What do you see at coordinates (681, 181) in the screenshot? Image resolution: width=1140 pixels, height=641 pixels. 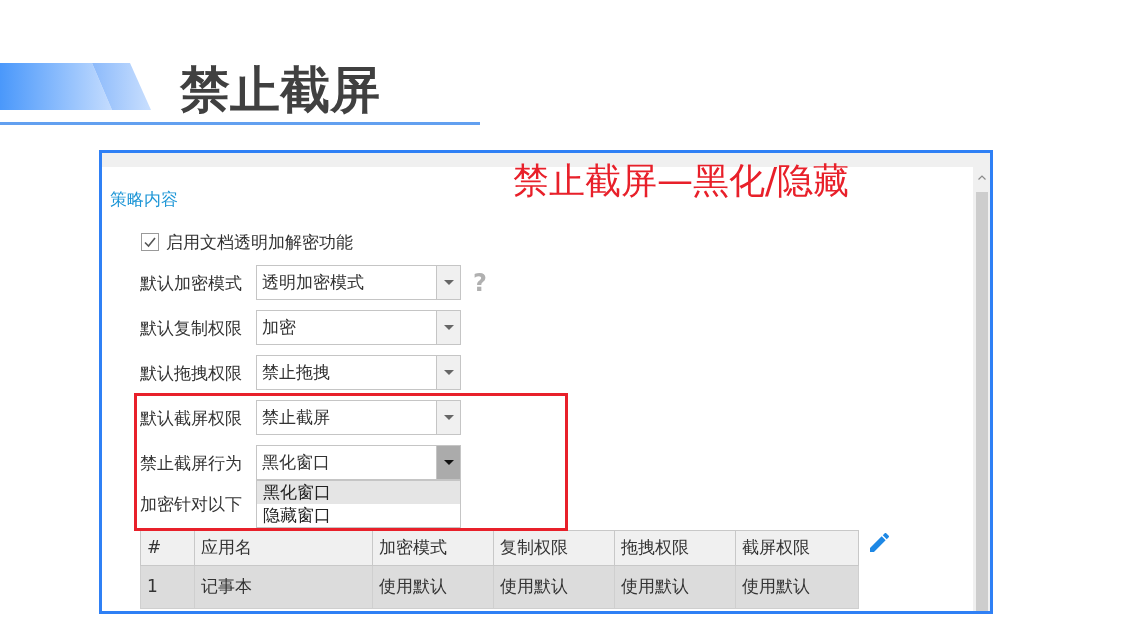 I see `annotation-text: 禁止截屏—黑化/隐藏` at bounding box center [681, 181].